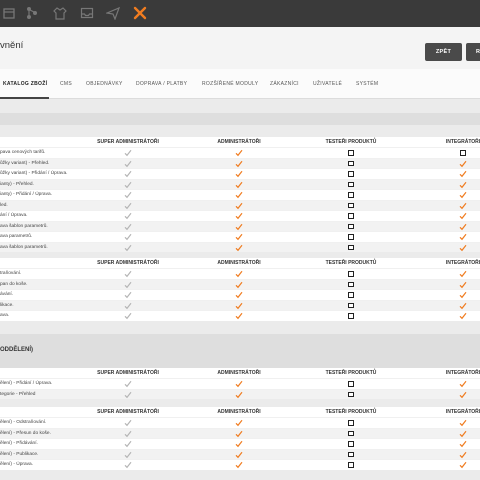 This screenshot has height=480, width=480. Describe the element at coordinates (327, 84) in the screenshot. I see `tab-uzivatele: UŽIVATELÉ` at that location.